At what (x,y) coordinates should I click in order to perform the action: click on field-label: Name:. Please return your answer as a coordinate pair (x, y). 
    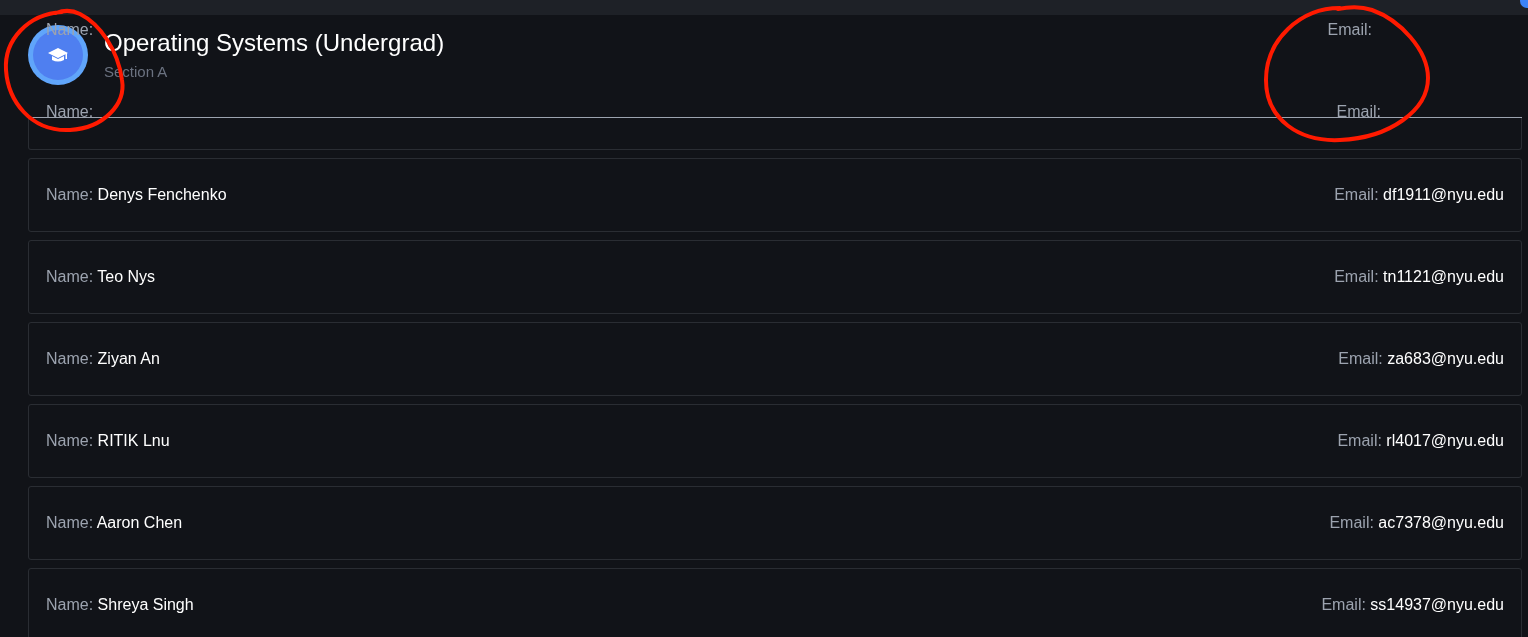
    Looking at the image, I should click on (70, 112).